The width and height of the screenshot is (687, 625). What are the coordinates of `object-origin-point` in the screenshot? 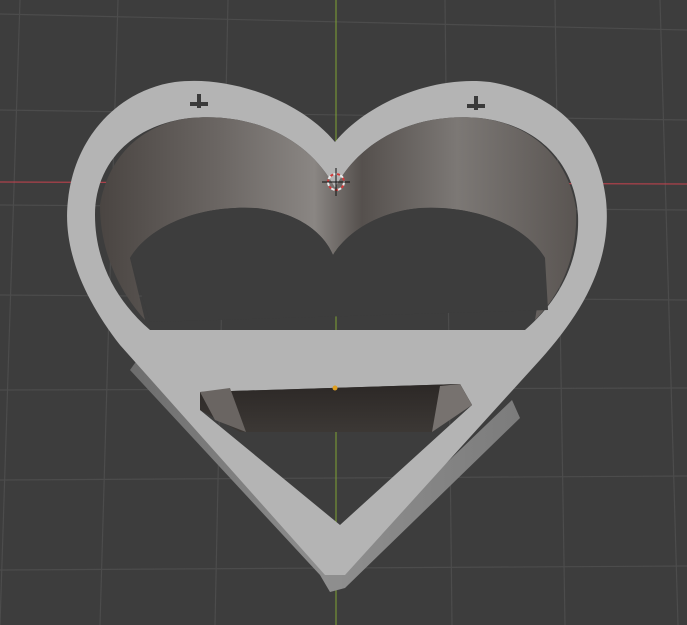 It's located at (335, 388).